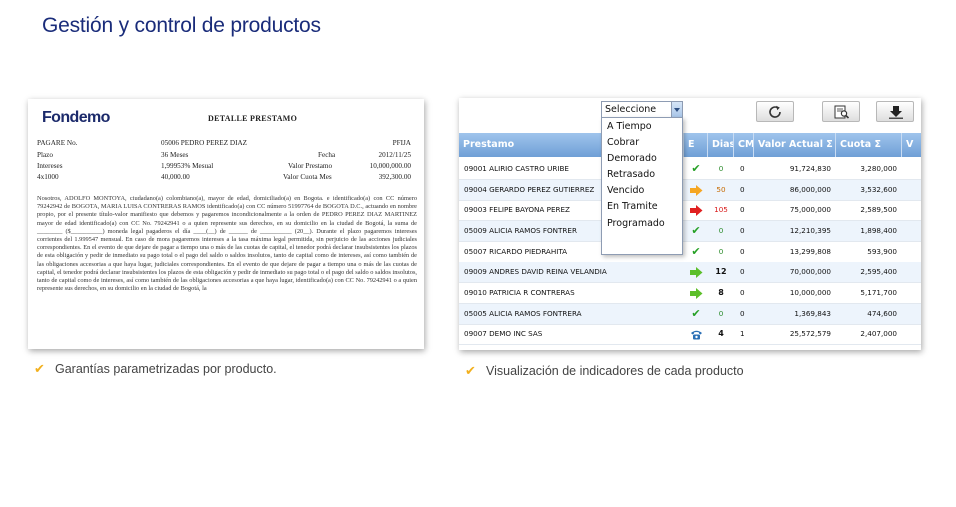  I want to click on arrow-right-orange-icon, so click(696, 190).